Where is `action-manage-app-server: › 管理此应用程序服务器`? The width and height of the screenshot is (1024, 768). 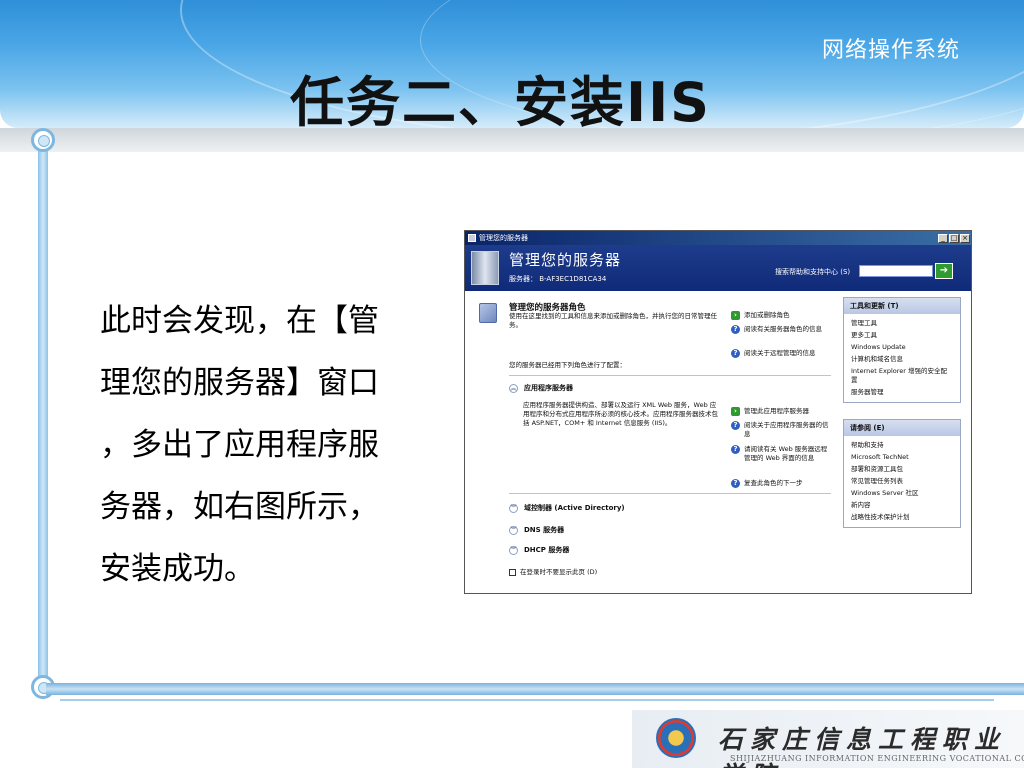 action-manage-app-server: › 管理此应用程序服务器 is located at coordinates (782, 411).